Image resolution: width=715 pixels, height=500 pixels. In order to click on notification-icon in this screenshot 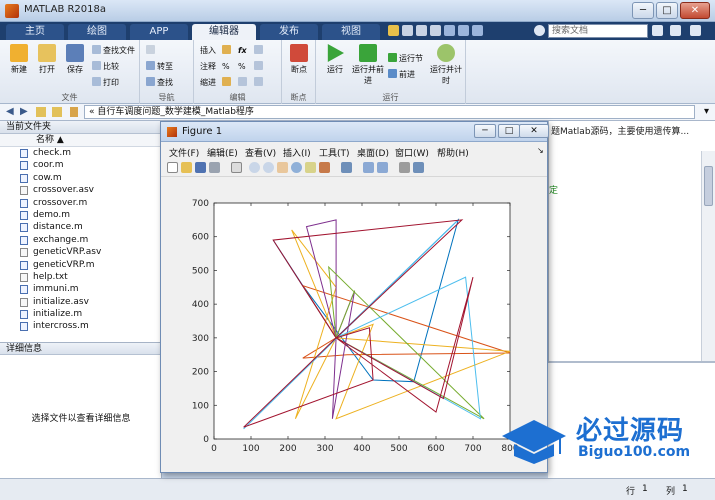, I will do `click(675, 30)`.